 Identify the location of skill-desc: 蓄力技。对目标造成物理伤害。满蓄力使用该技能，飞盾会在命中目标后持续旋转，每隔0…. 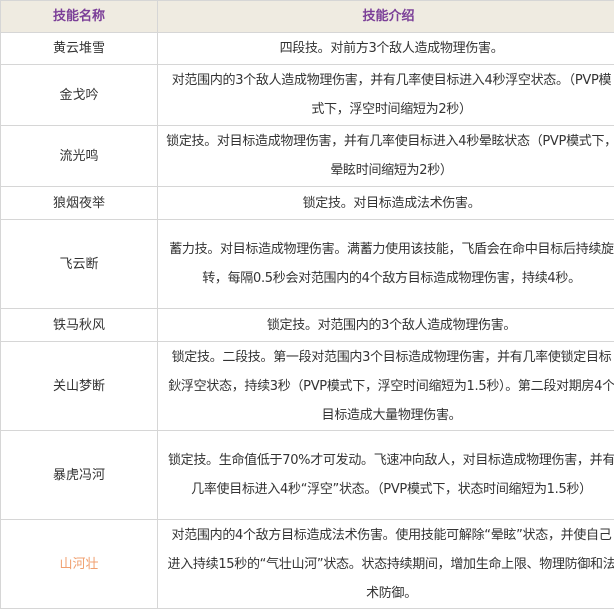
(386, 264).